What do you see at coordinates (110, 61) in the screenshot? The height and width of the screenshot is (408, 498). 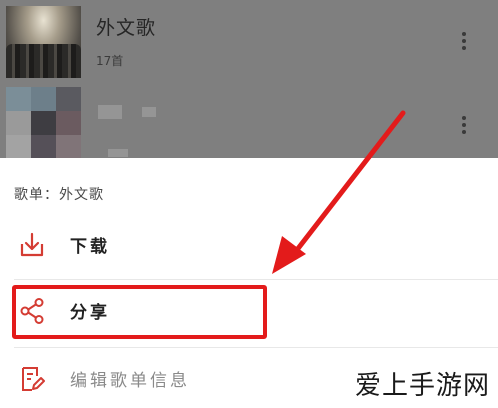 I see `playlist-song-count: 17首` at bounding box center [110, 61].